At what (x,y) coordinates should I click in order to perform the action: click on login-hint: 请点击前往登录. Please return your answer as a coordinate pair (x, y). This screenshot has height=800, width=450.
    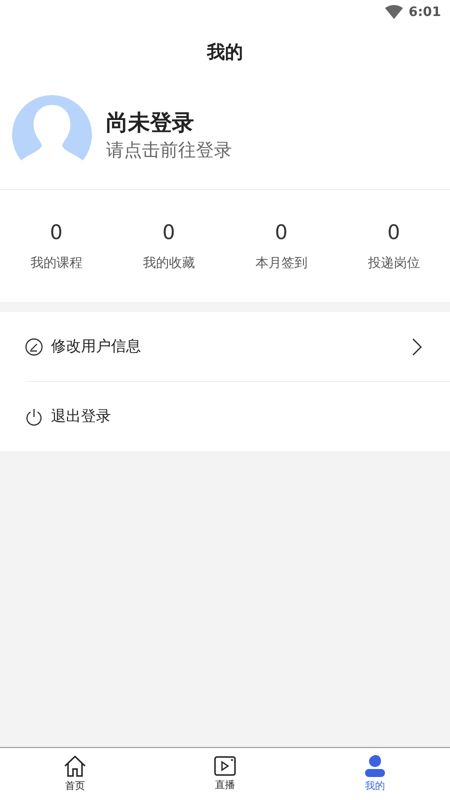
    Looking at the image, I should click on (169, 150).